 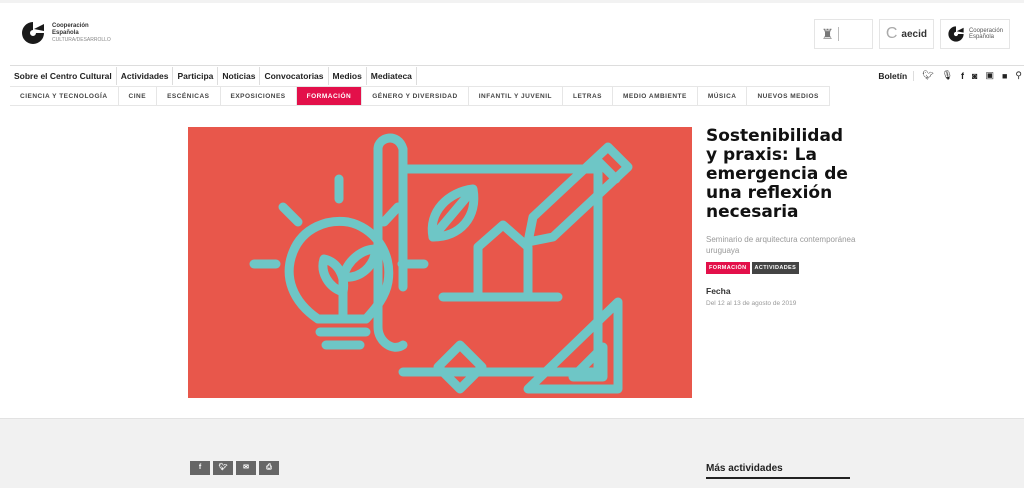 What do you see at coordinates (981, 37) in the screenshot?
I see `partner-coop-line2: Española` at bounding box center [981, 37].